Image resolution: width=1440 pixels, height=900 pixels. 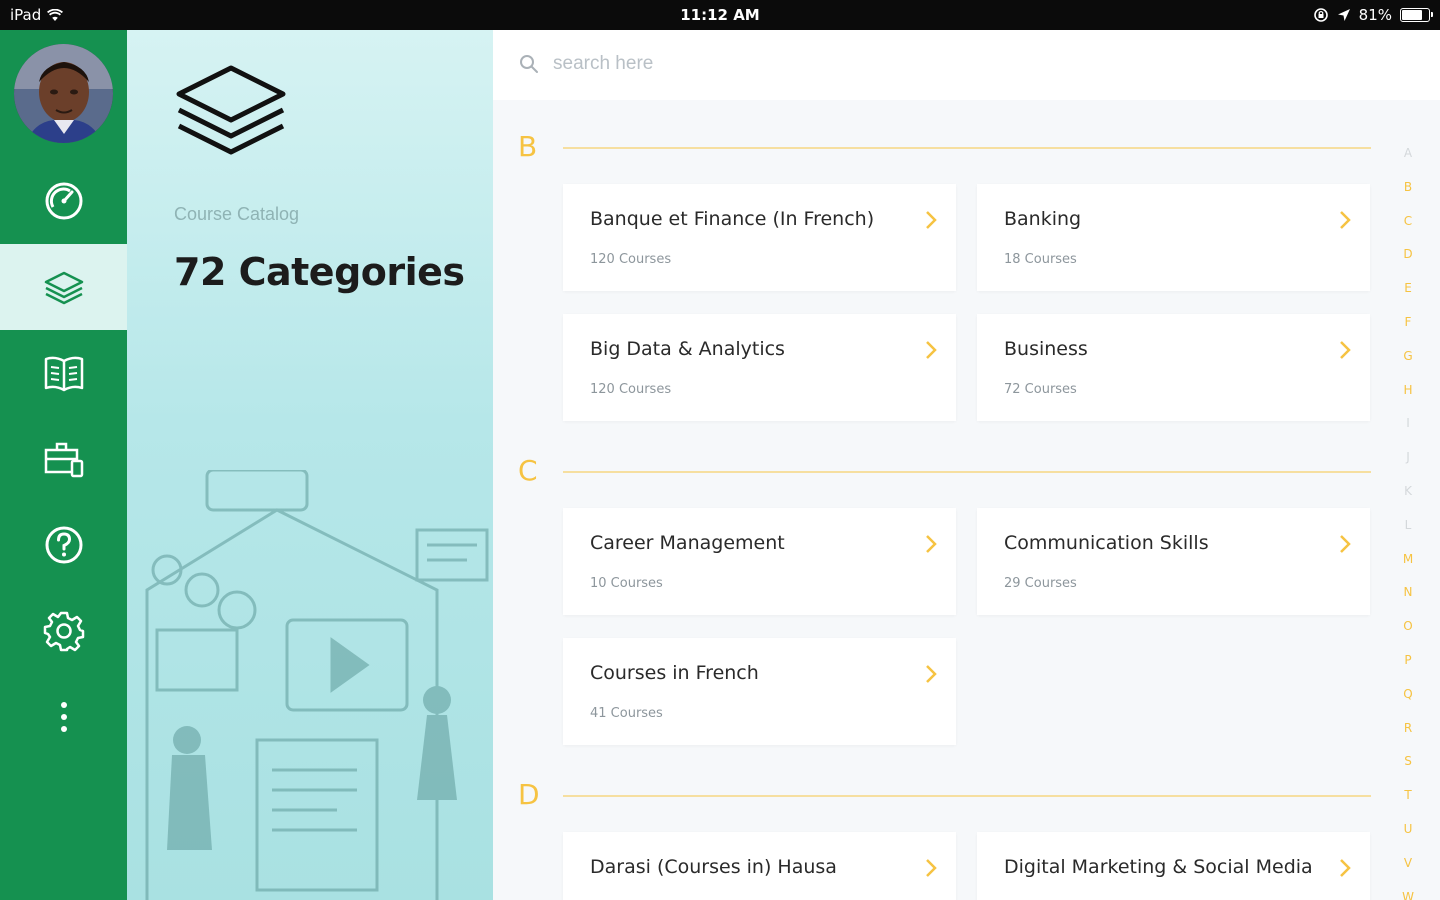 I want to click on section-divider-d, so click(x=967, y=796).